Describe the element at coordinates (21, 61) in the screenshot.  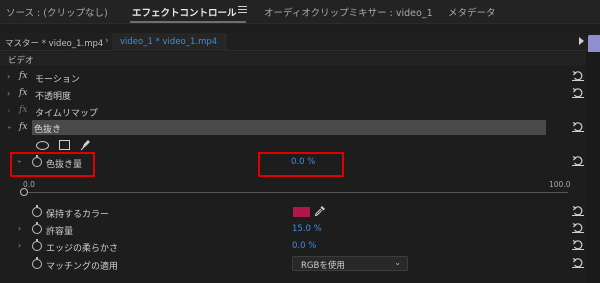
I see `video-section-label: ビデオ` at that location.